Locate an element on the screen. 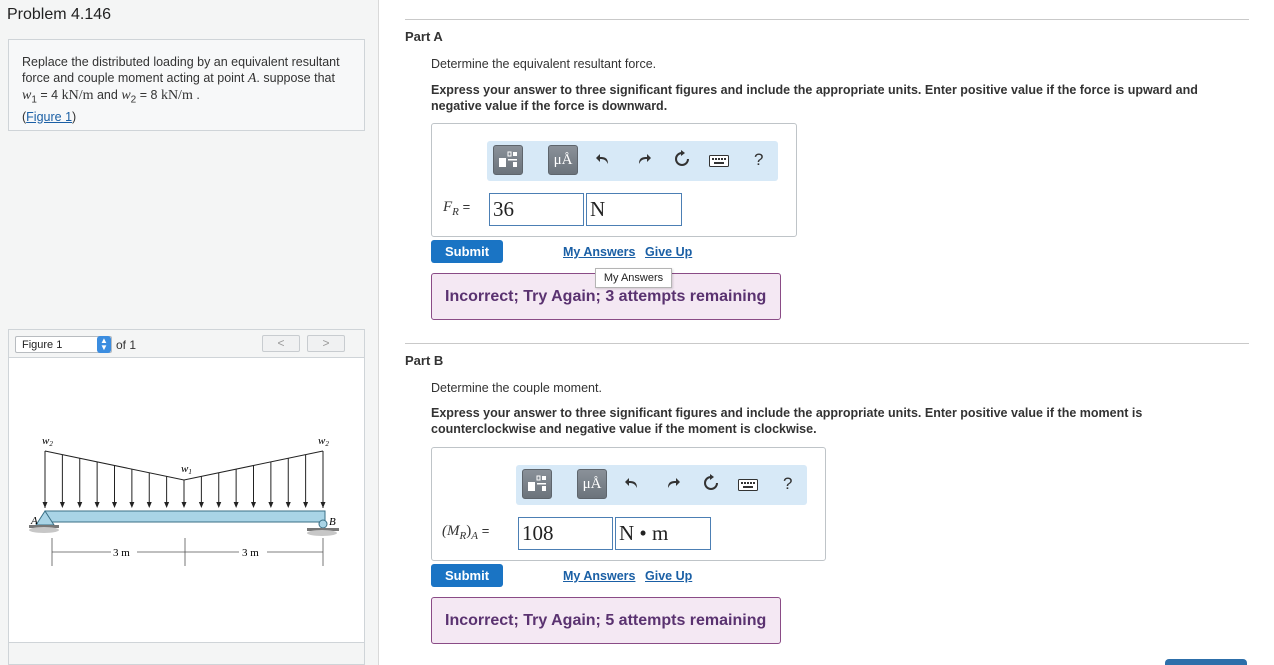 The width and height of the screenshot is (1274, 665). part-b-label: Part B is located at coordinates (424, 360).